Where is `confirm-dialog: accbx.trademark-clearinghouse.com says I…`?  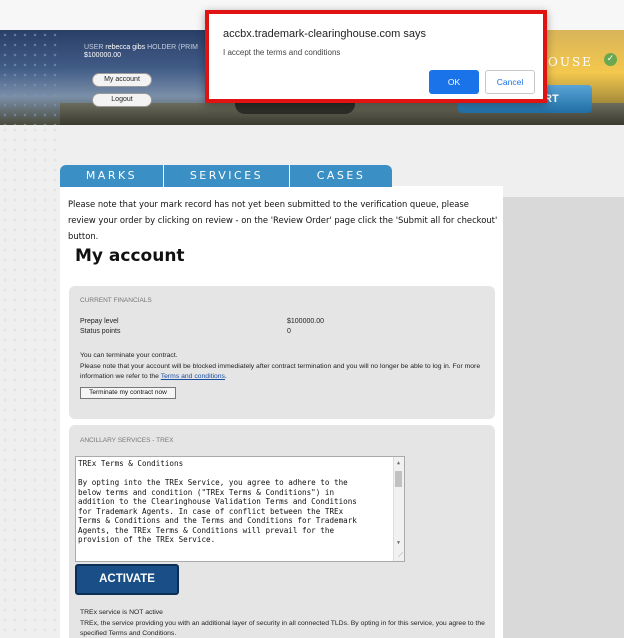
confirm-dialog: accbx.trademark-clearinghouse.com says I… is located at coordinates (376, 56).